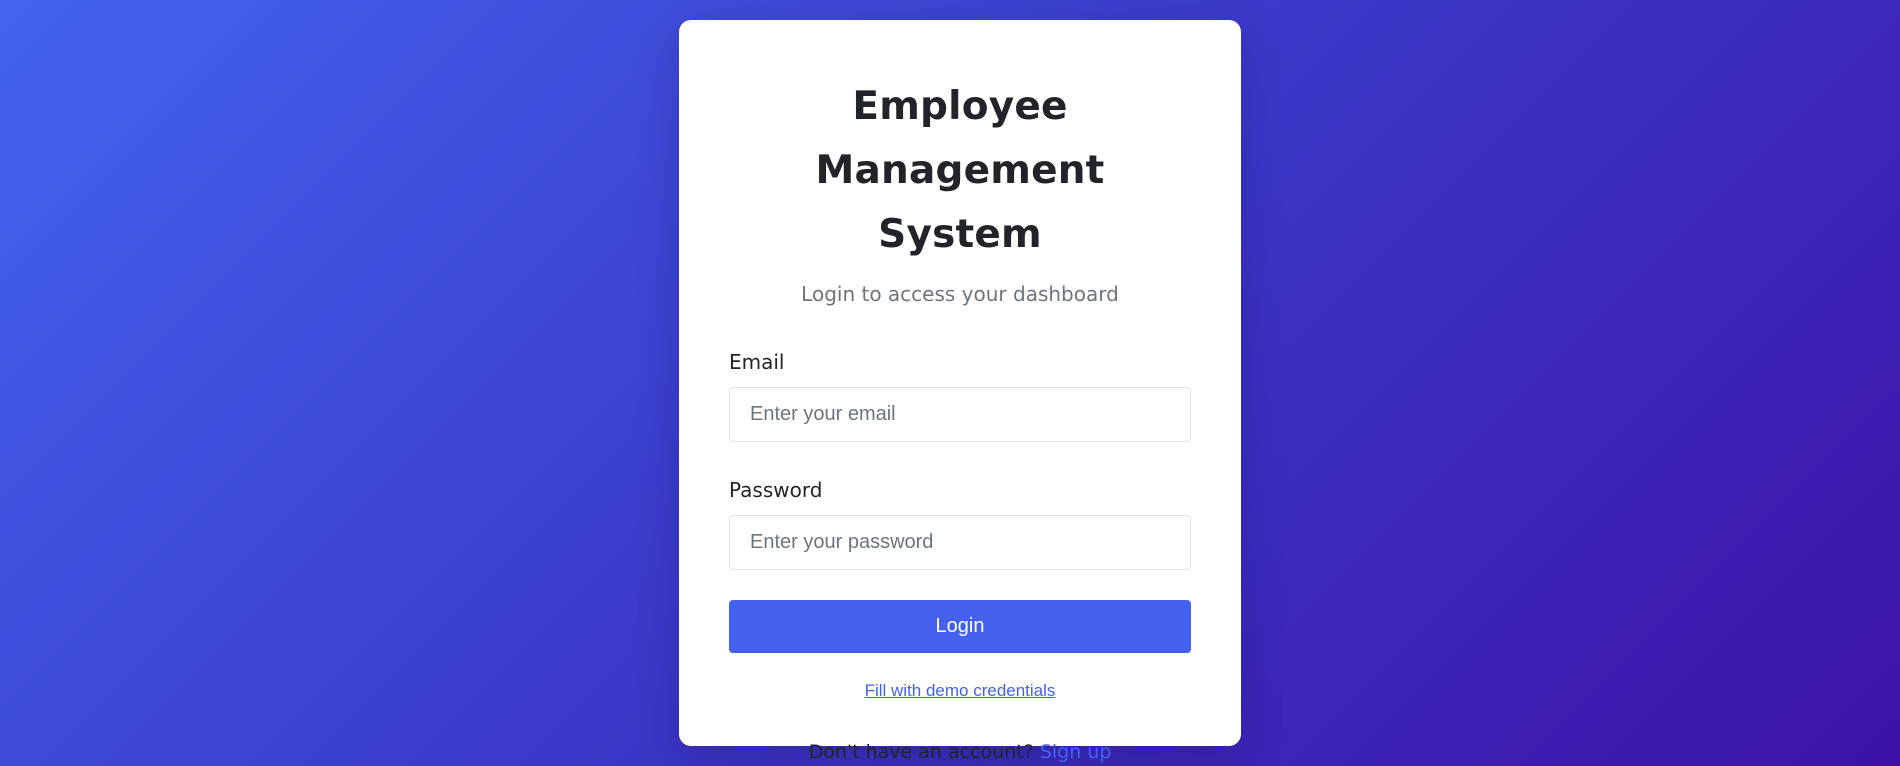 This screenshot has height=766, width=1900. I want to click on page-subtitle: Login to access your dashboard, so click(960, 294).